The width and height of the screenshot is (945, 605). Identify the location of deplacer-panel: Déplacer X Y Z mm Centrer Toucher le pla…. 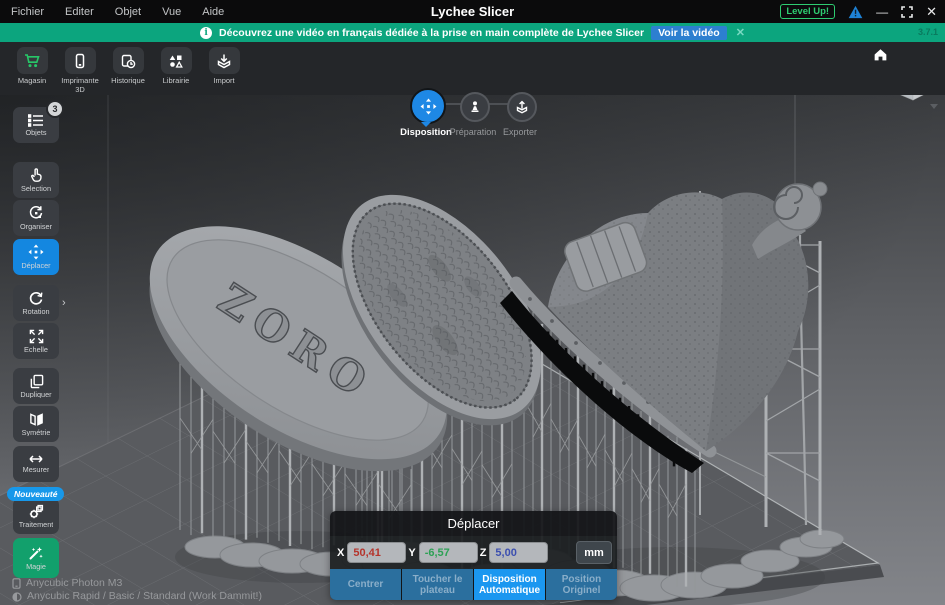
(473, 555).